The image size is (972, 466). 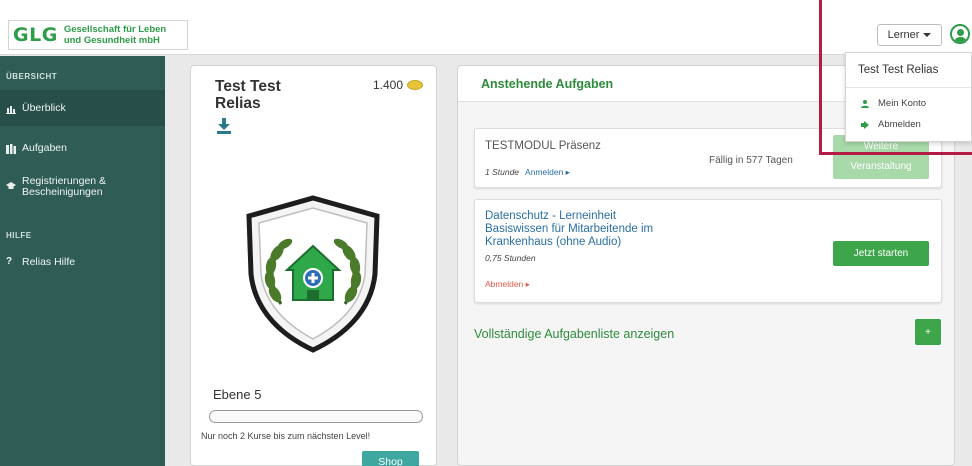 What do you see at coordinates (865, 103) in the screenshot?
I see `person-icon` at bounding box center [865, 103].